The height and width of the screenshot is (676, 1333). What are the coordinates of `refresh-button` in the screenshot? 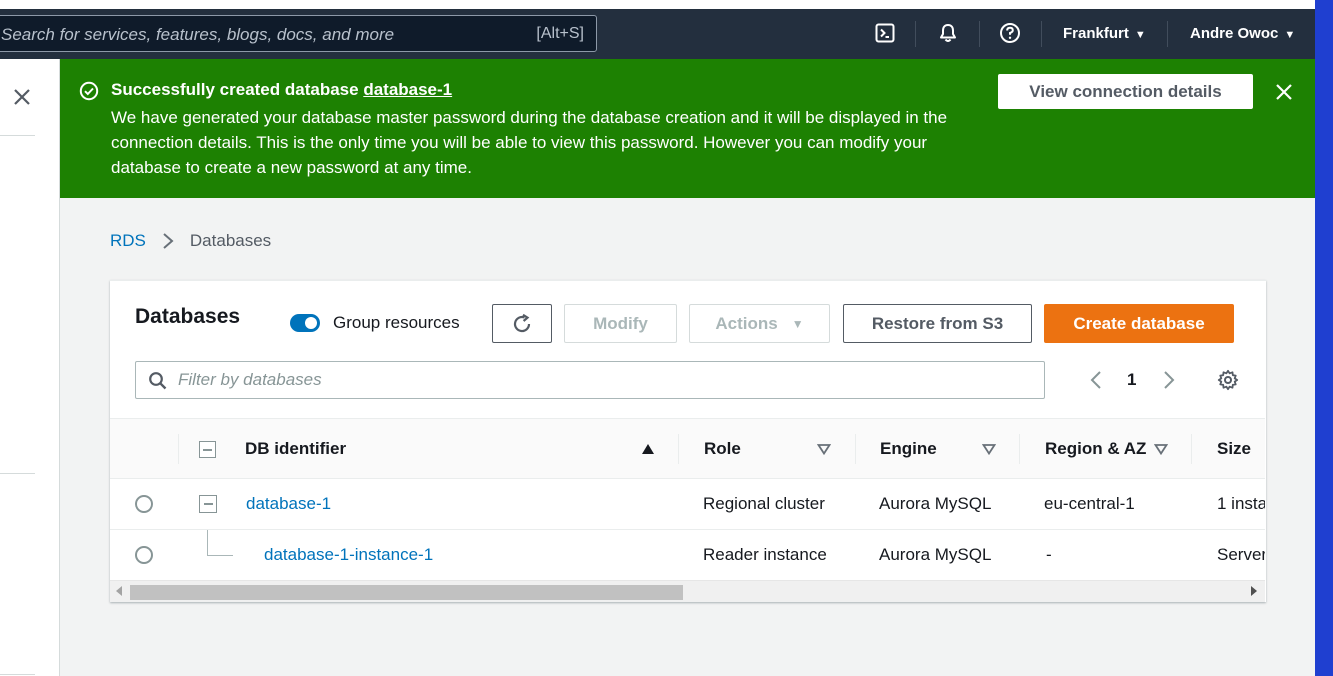 It's located at (522, 323).